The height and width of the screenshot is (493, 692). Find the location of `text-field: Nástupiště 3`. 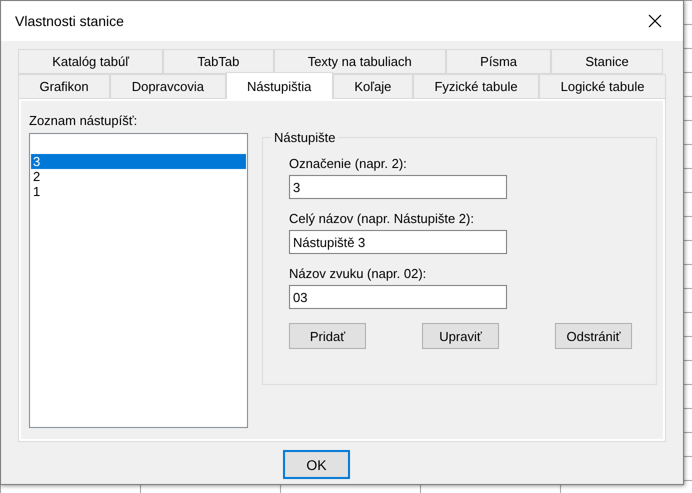

text-field: Nástupiště 3 is located at coordinates (398, 242).